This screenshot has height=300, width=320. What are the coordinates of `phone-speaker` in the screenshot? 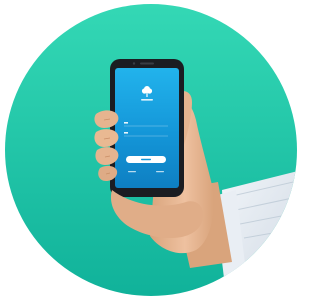 It's located at (147, 63).